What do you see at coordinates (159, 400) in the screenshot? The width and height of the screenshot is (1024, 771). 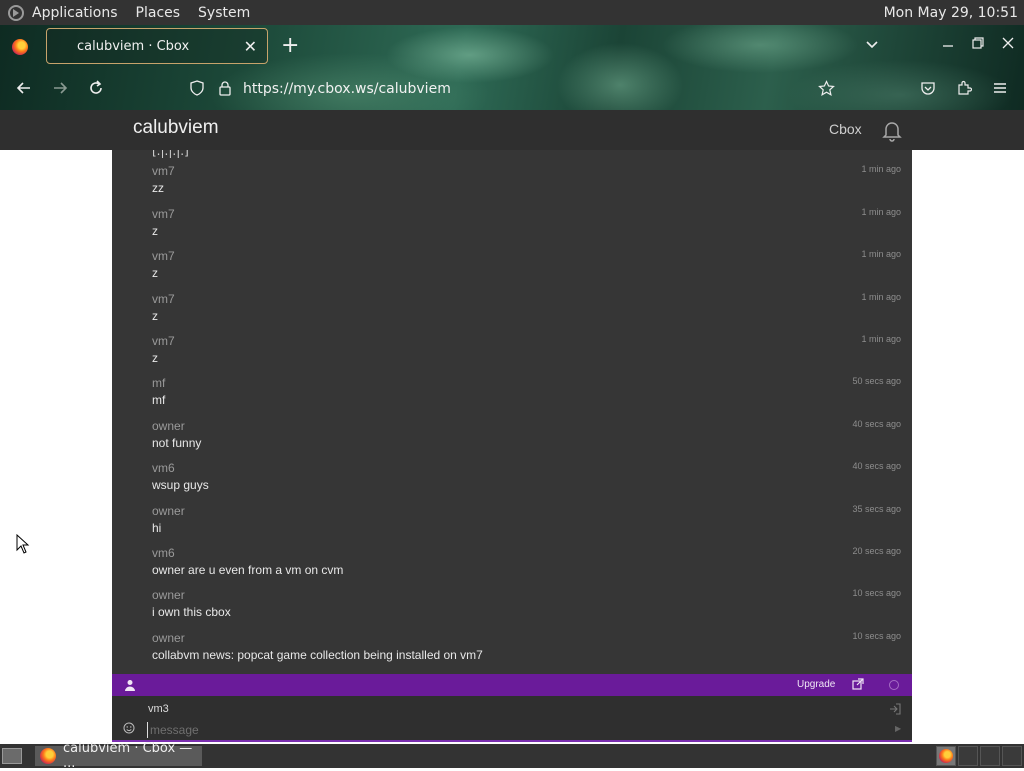 I see `message-text: mf` at bounding box center [159, 400].